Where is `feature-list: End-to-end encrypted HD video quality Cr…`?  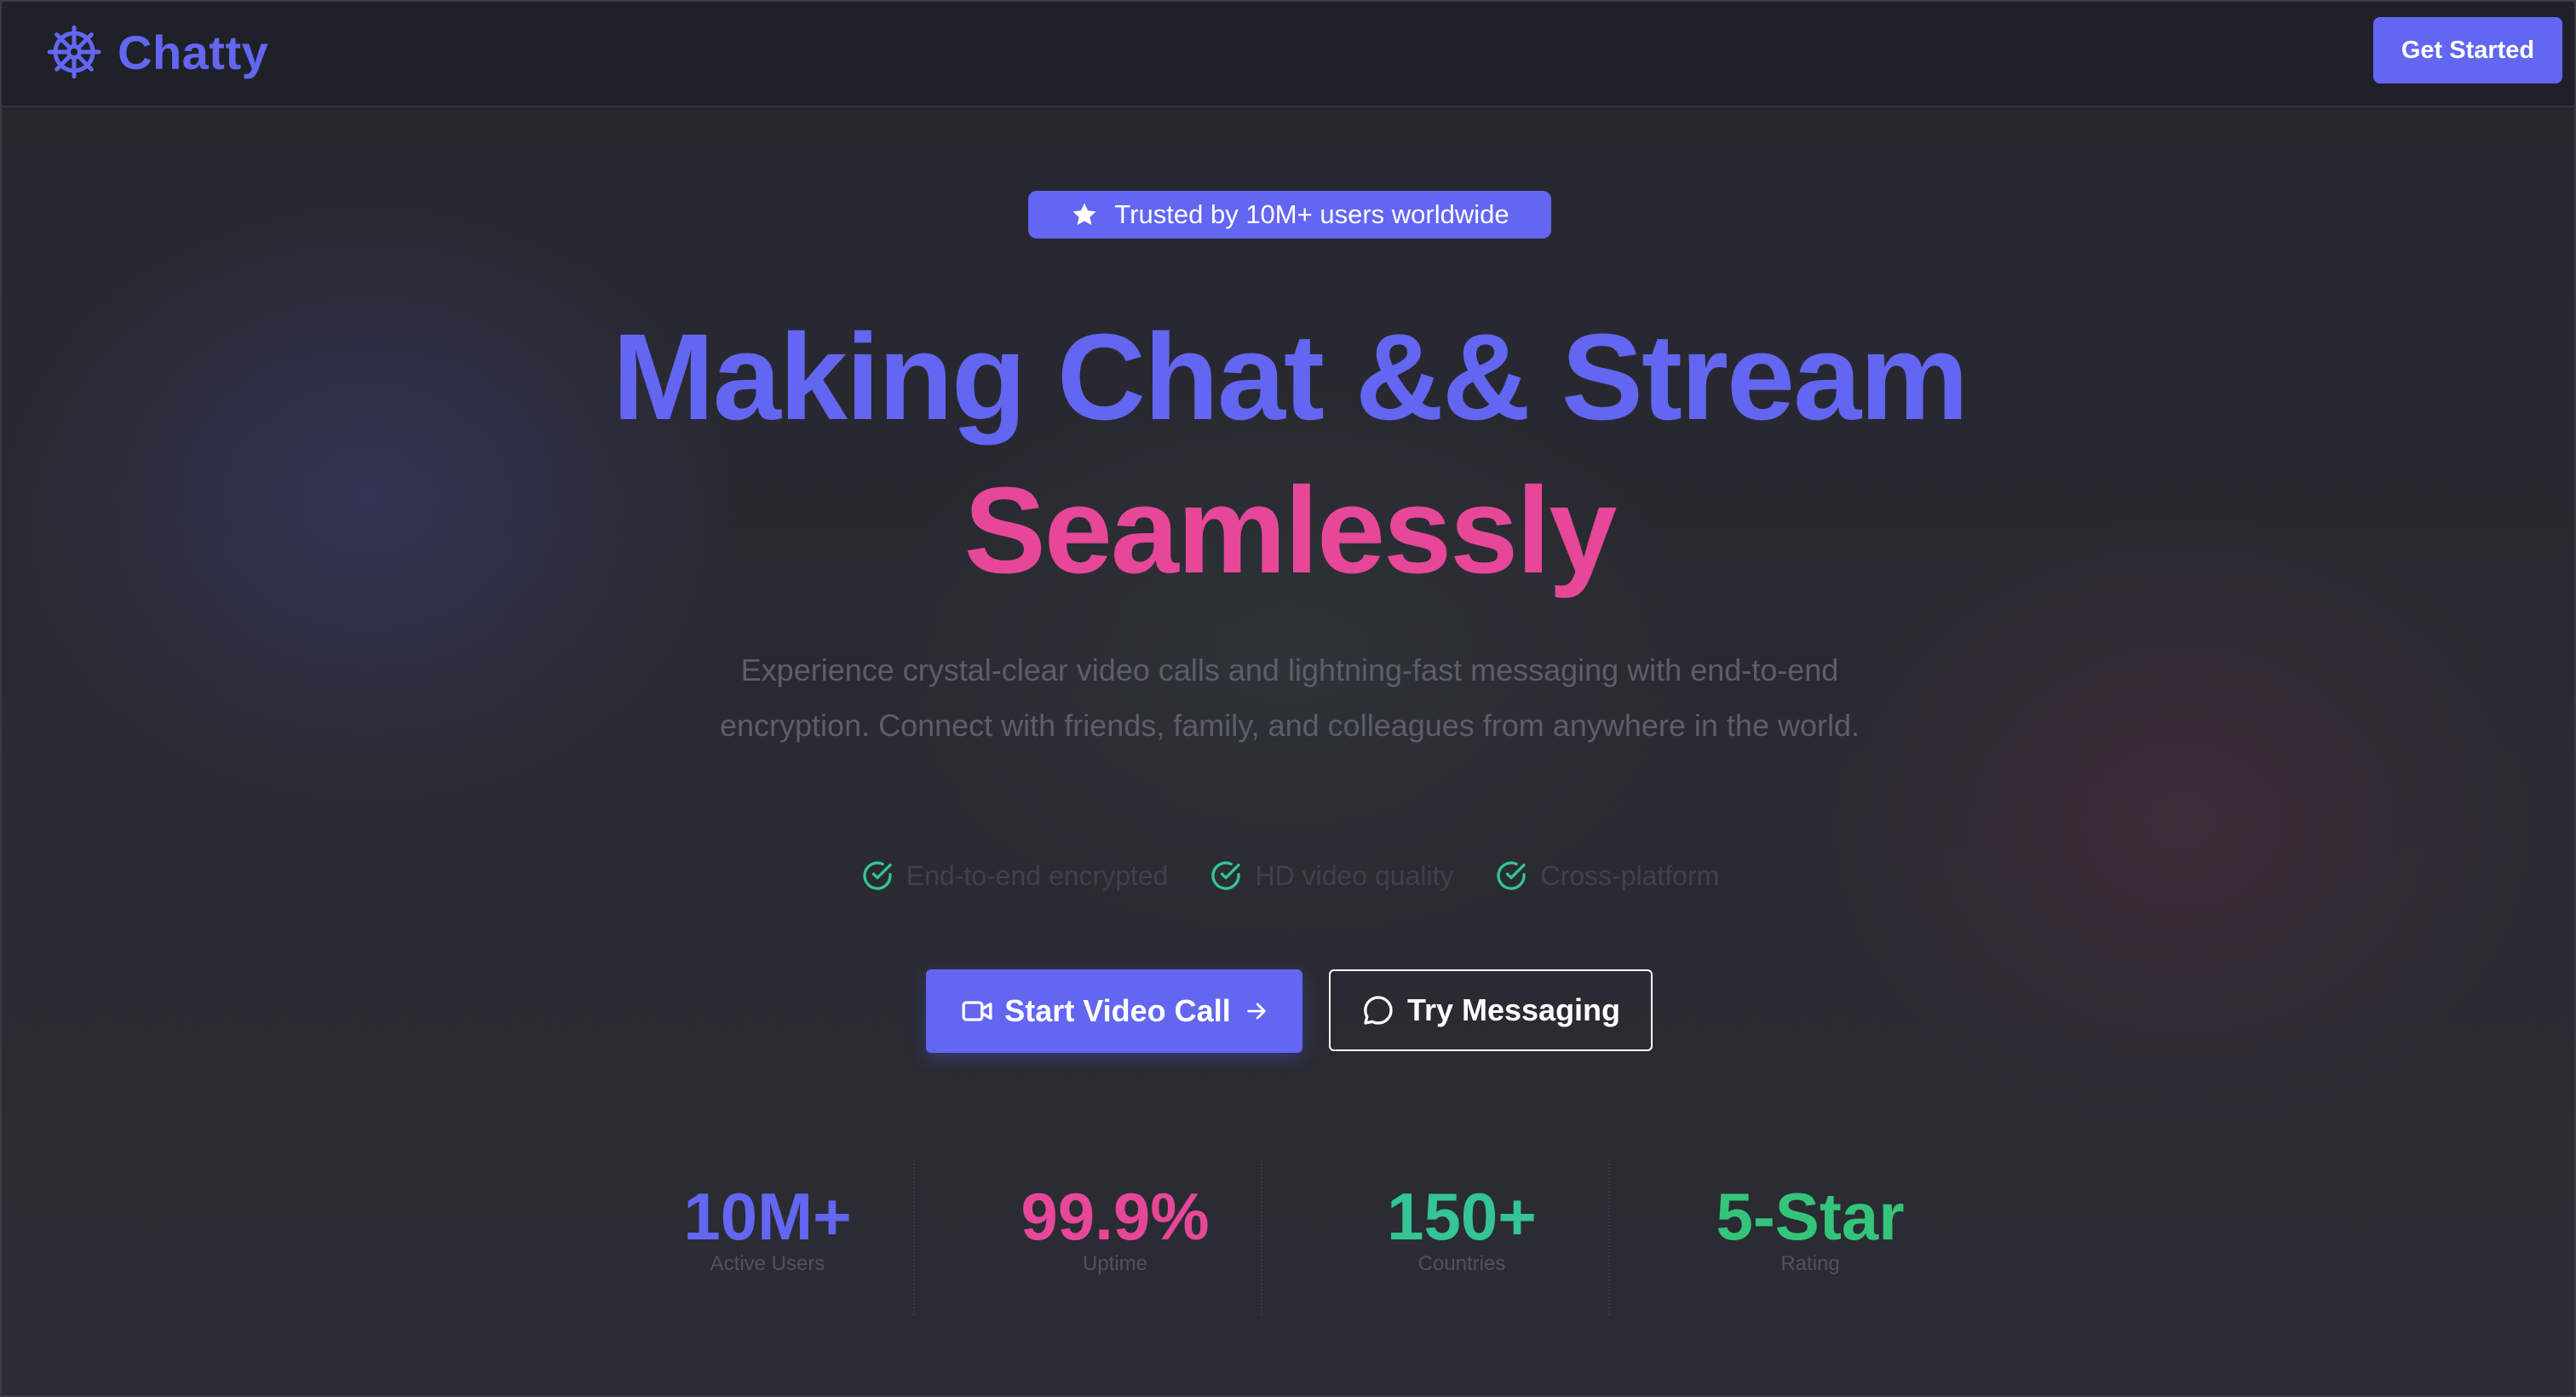
feature-list: End-to-end encrypted HD video quality Cr… is located at coordinates (1289, 876).